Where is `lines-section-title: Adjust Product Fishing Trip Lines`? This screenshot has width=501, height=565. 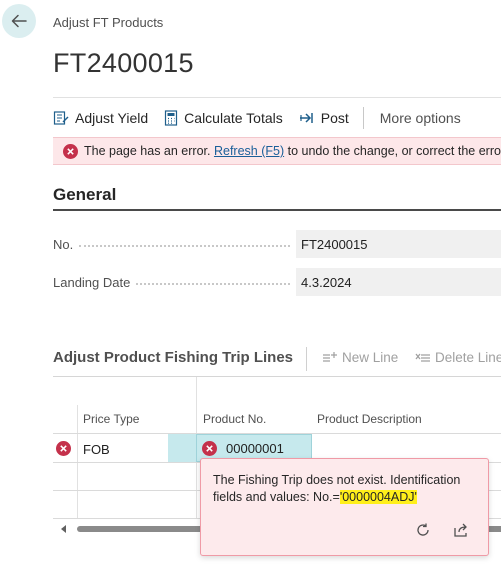 lines-section-title: Adjust Product Fishing Trip Lines is located at coordinates (173, 357).